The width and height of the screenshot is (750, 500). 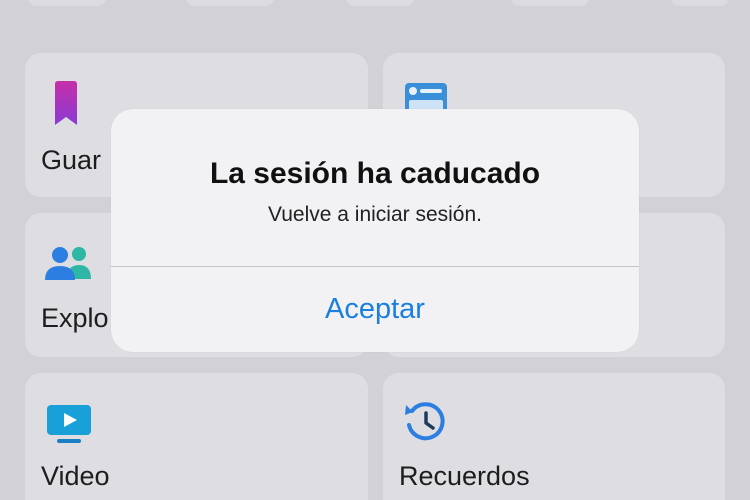 I want to click on accept-button: Aceptar, so click(x=375, y=309).